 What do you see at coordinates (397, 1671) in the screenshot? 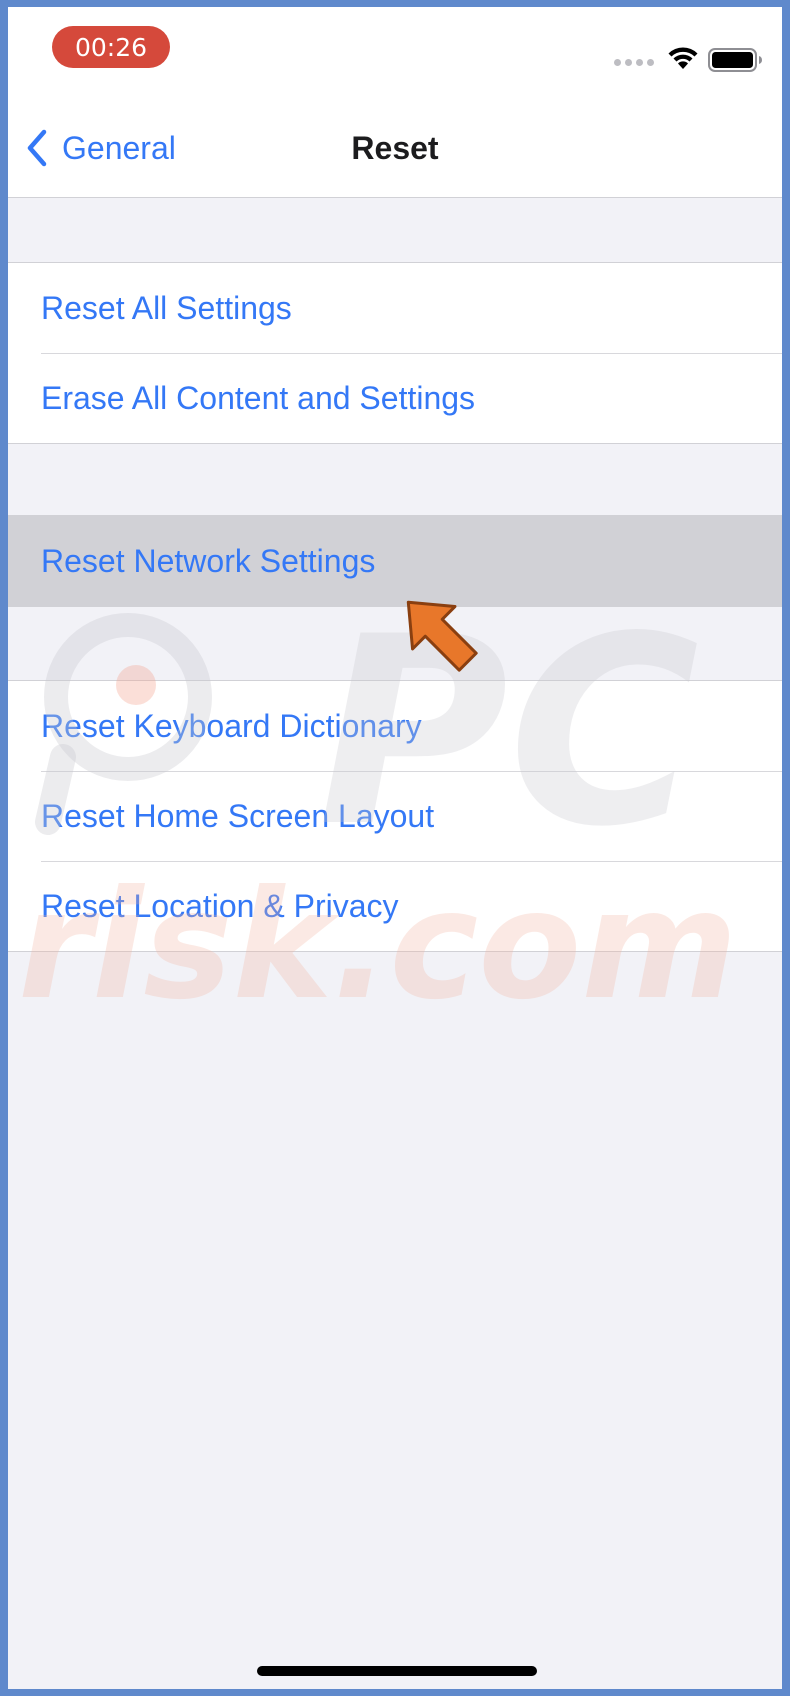
I see `home-indicator` at bounding box center [397, 1671].